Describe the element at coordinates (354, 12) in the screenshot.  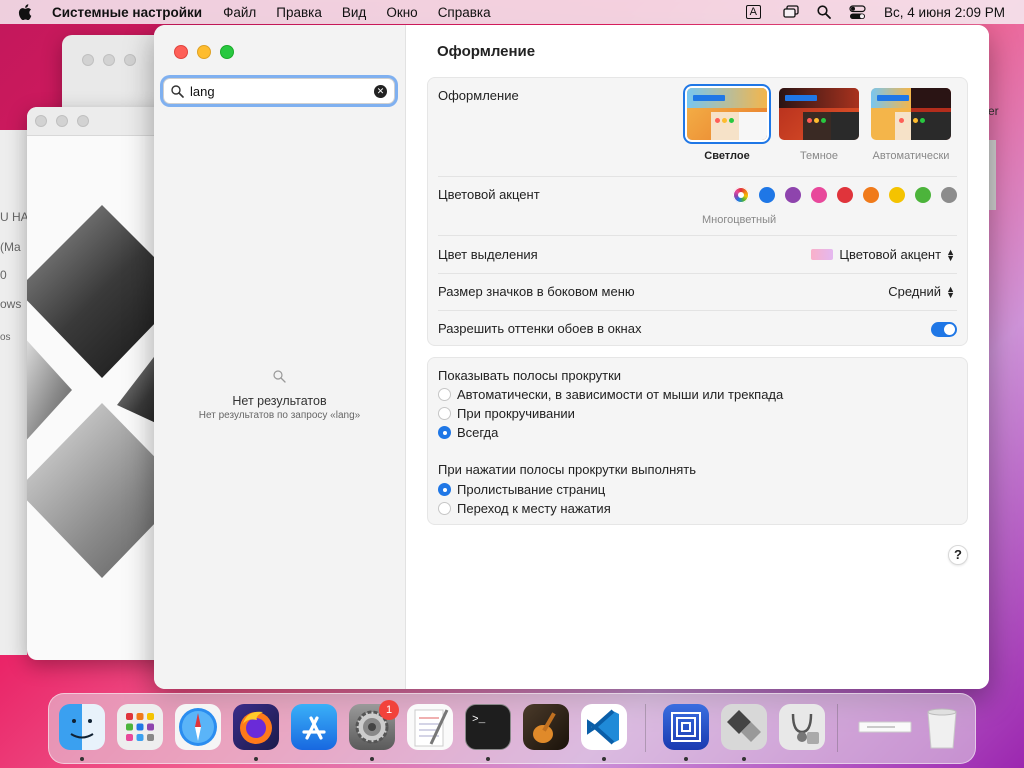
I see `menu-view: Вид` at that location.